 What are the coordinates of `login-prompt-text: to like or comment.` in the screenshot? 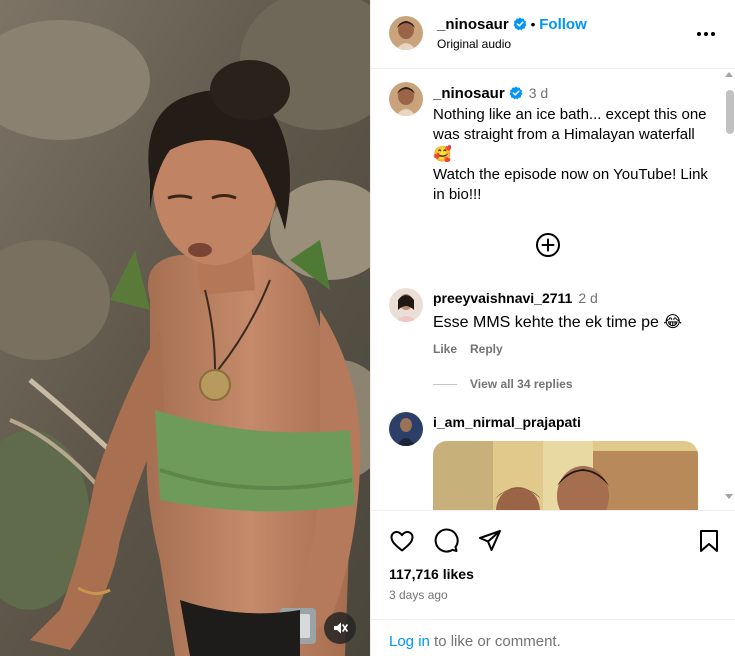 It's located at (495, 641).